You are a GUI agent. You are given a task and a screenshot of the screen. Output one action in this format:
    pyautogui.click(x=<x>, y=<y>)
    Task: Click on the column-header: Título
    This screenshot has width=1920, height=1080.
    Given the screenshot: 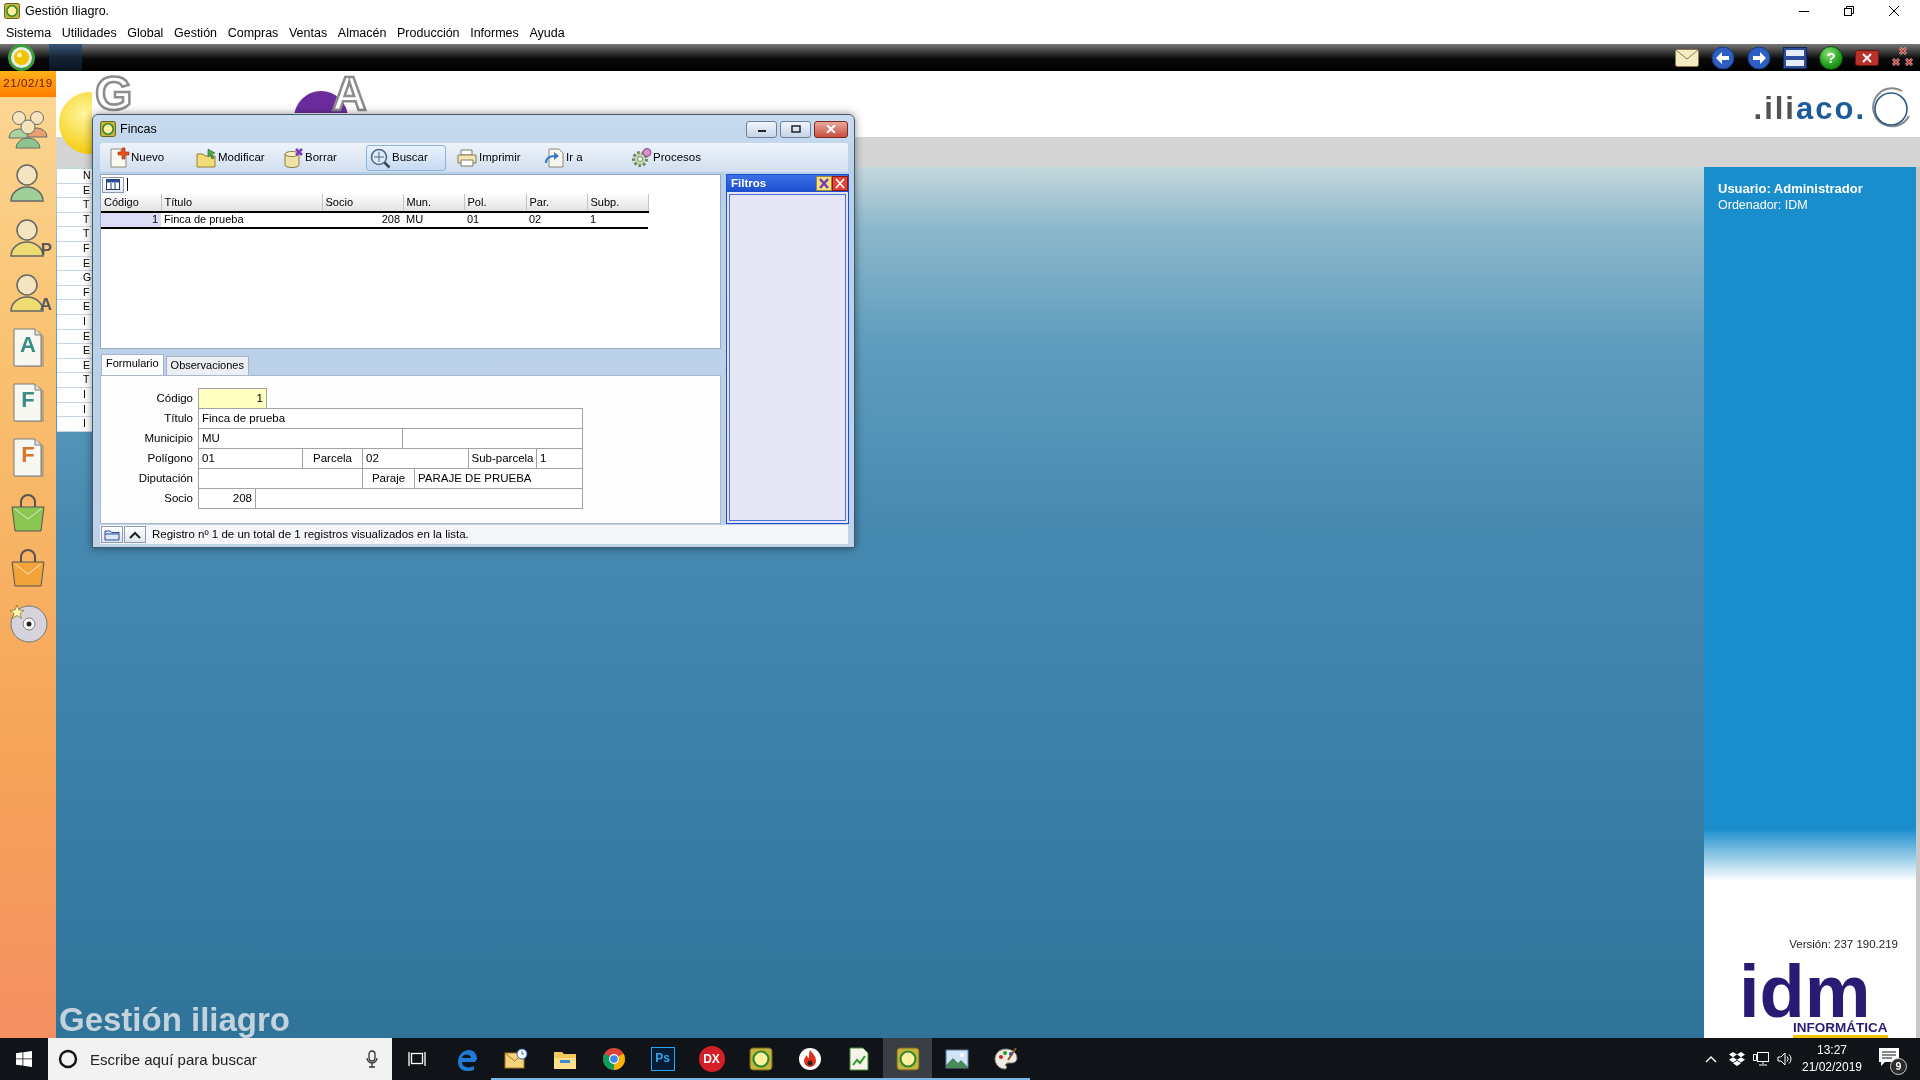 What is the action you would take?
    pyautogui.click(x=241, y=203)
    